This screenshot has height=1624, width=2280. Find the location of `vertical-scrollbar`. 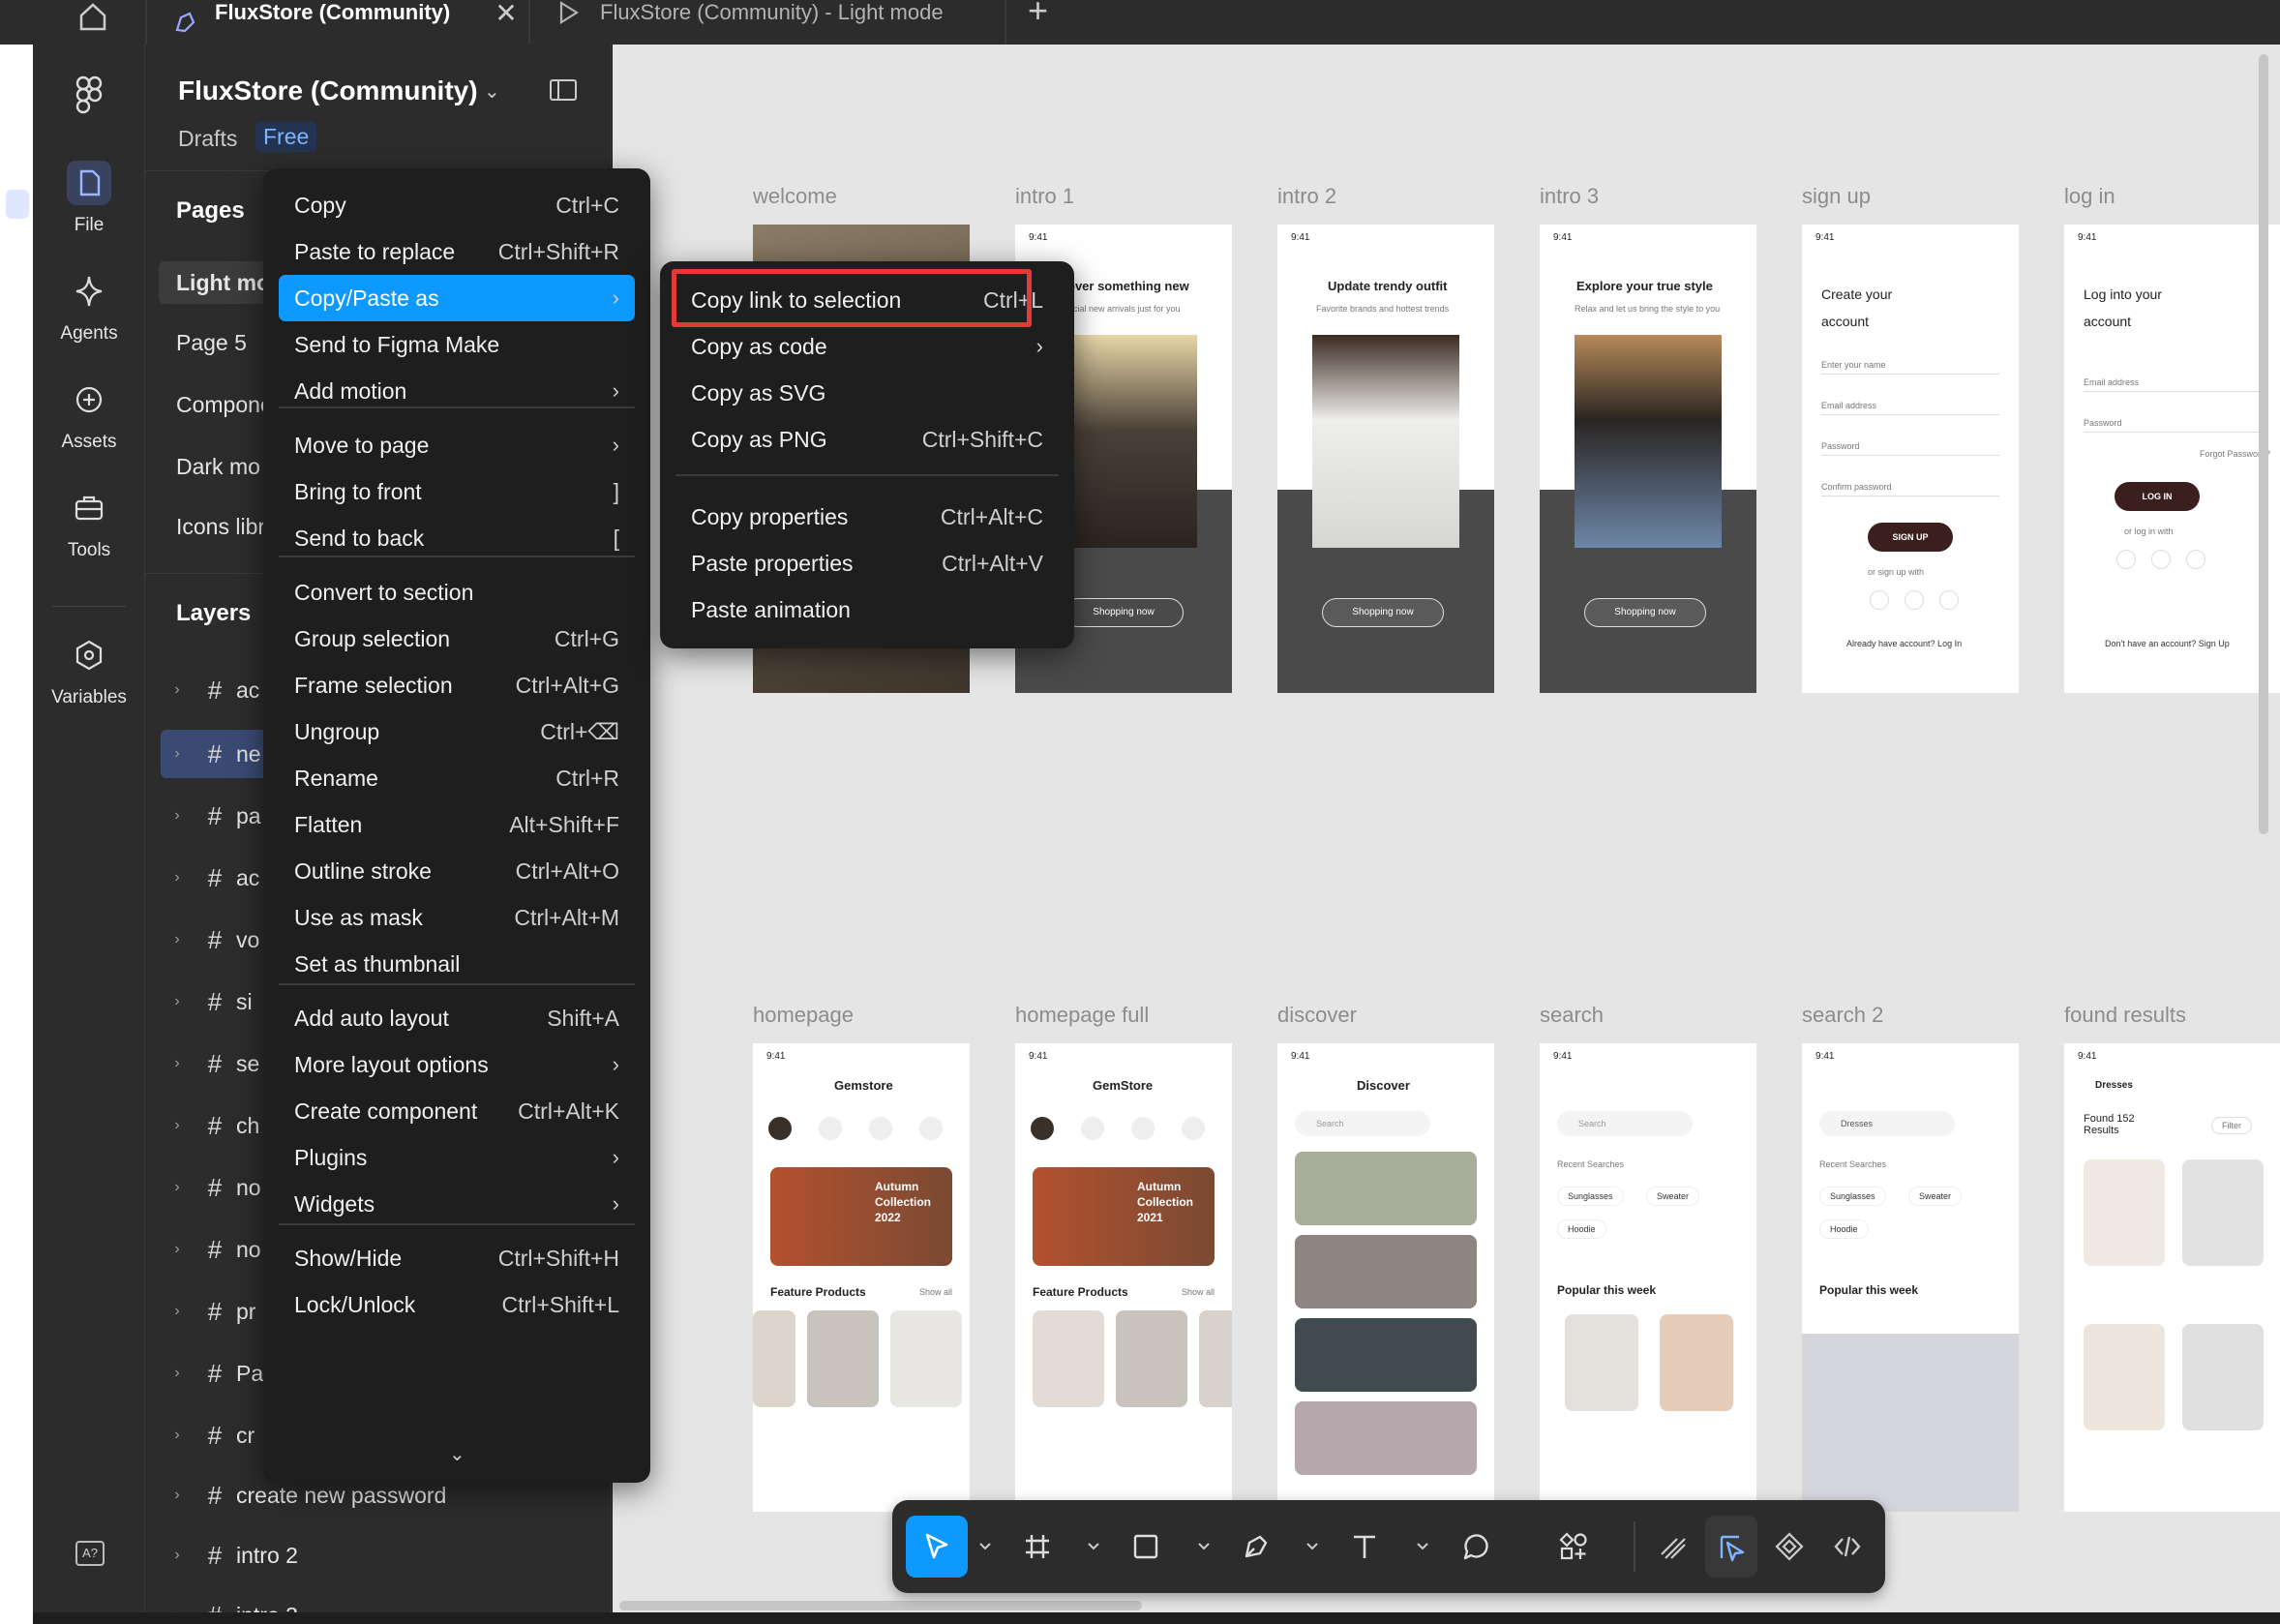

vertical-scrollbar is located at coordinates (2264, 444).